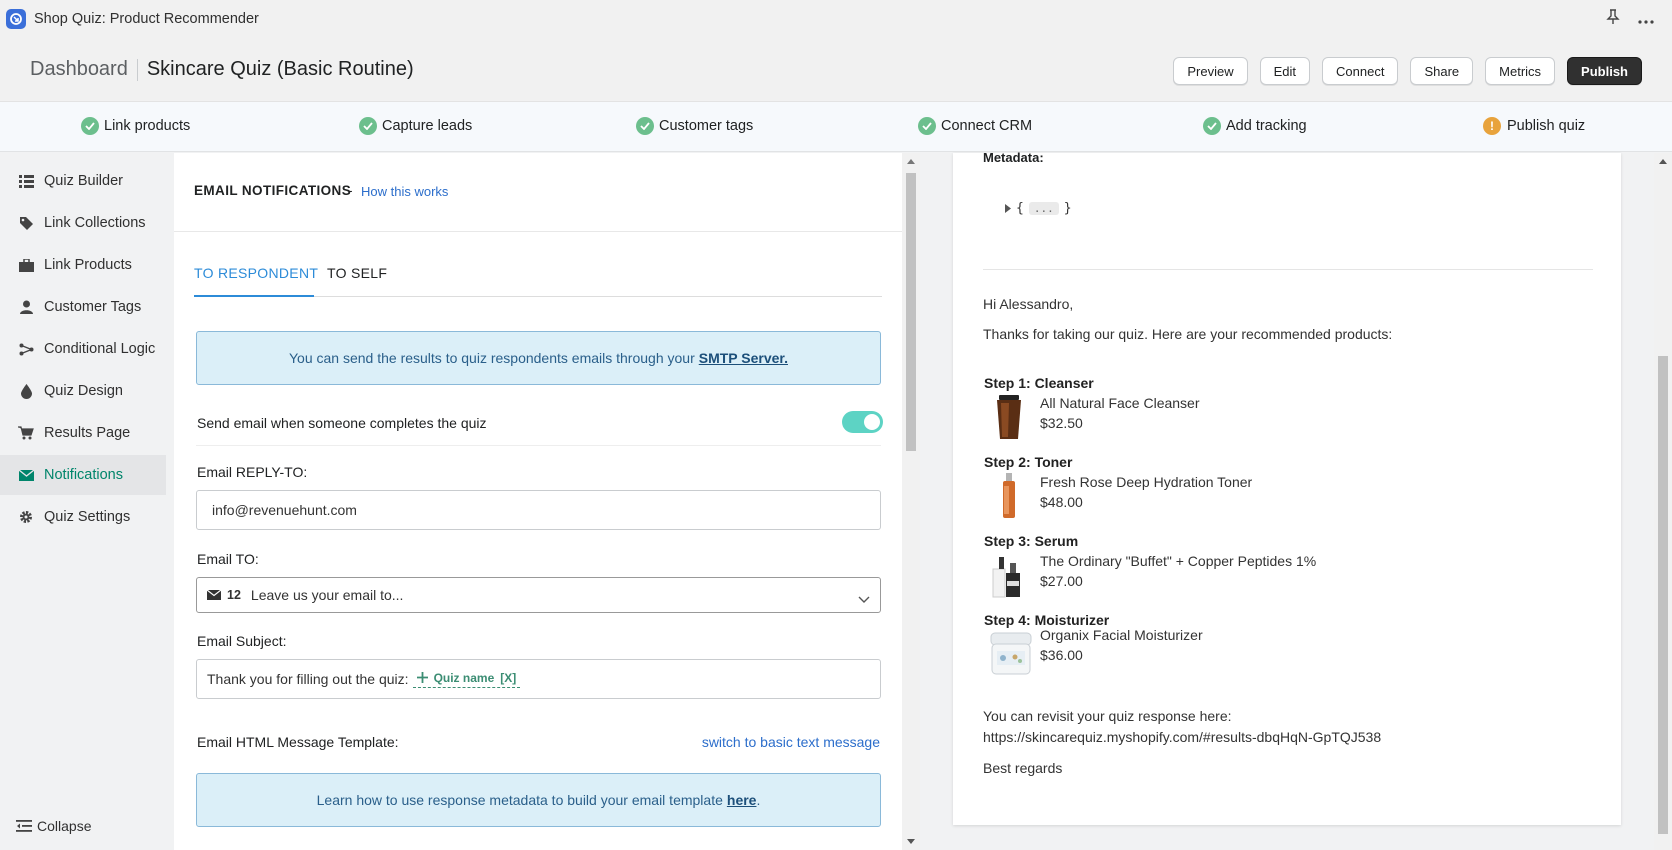 The image size is (1672, 850). Describe the element at coordinates (1047, 620) in the screenshot. I see `product-step-title: Step 4: Moisturizer` at that location.